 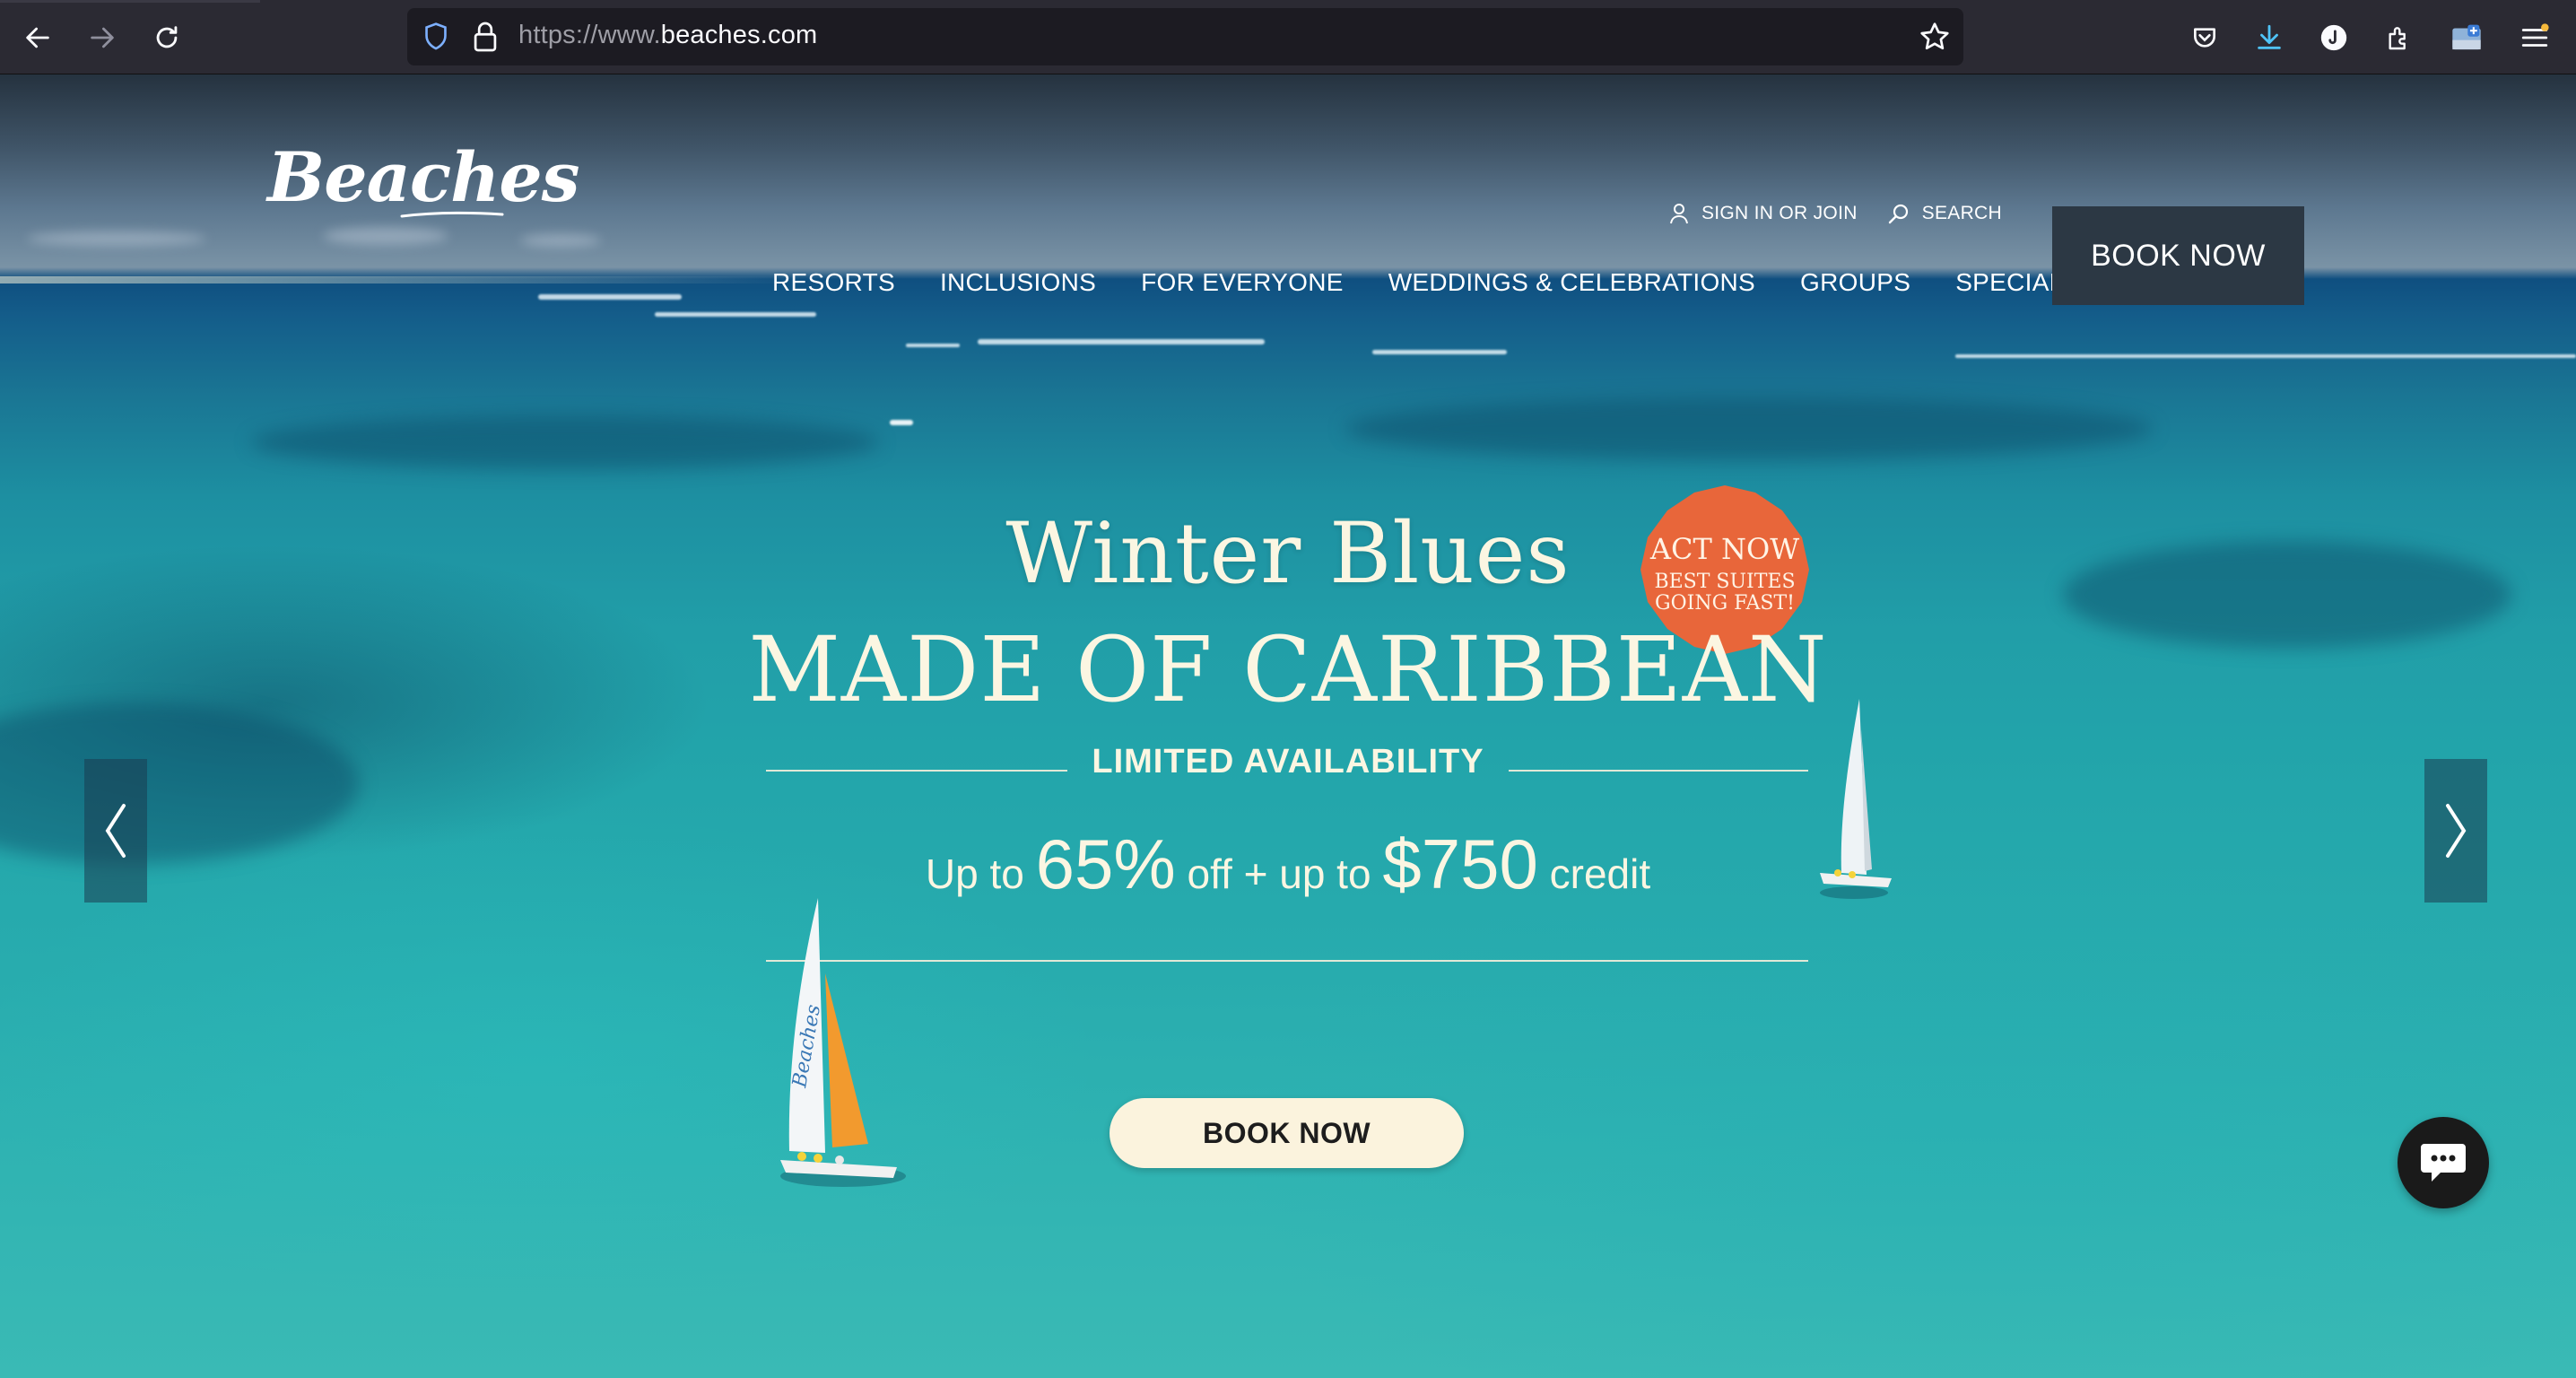 I want to click on arrow-left-icon, so click(x=37, y=37).